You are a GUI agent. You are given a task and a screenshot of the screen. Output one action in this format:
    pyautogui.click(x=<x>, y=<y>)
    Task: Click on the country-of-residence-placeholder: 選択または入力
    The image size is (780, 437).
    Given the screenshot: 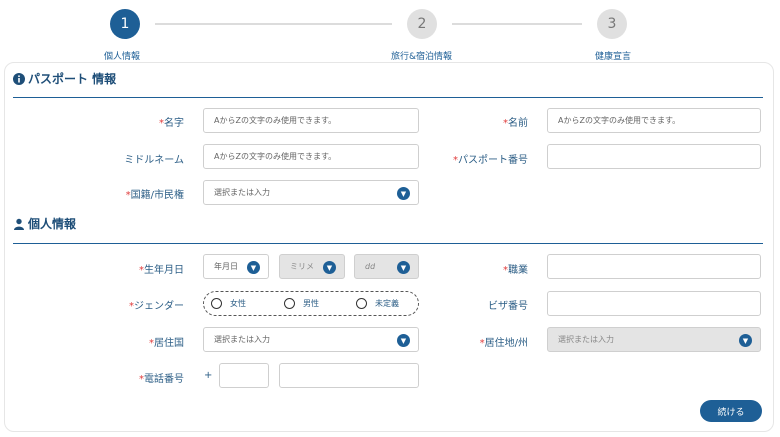 What is the action you would take?
    pyautogui.click(x=242, y=339)
    